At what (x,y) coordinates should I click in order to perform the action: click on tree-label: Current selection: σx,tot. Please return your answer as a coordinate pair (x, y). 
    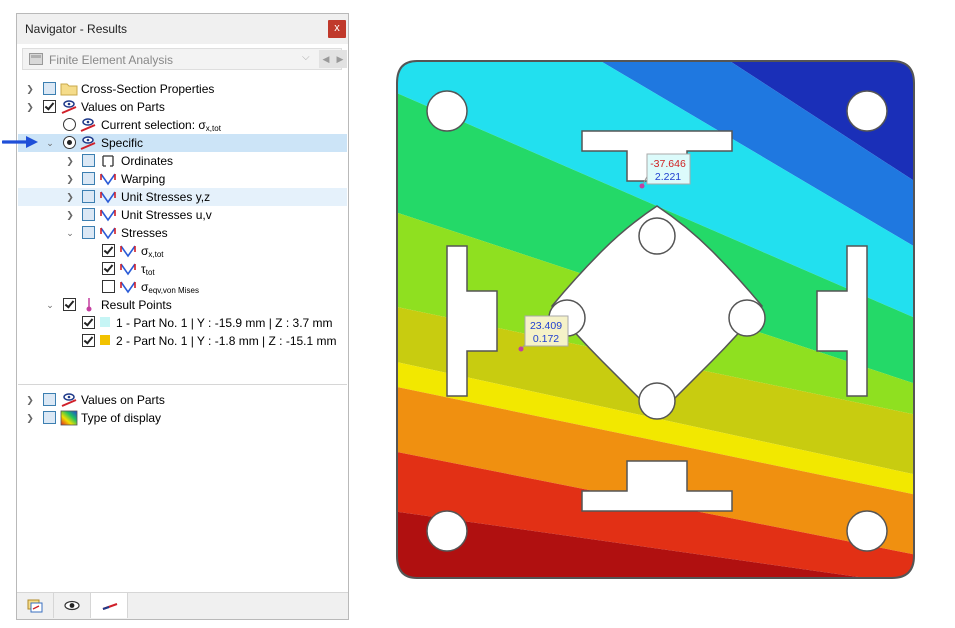
    Looking at the image, I should click on (161, 125).